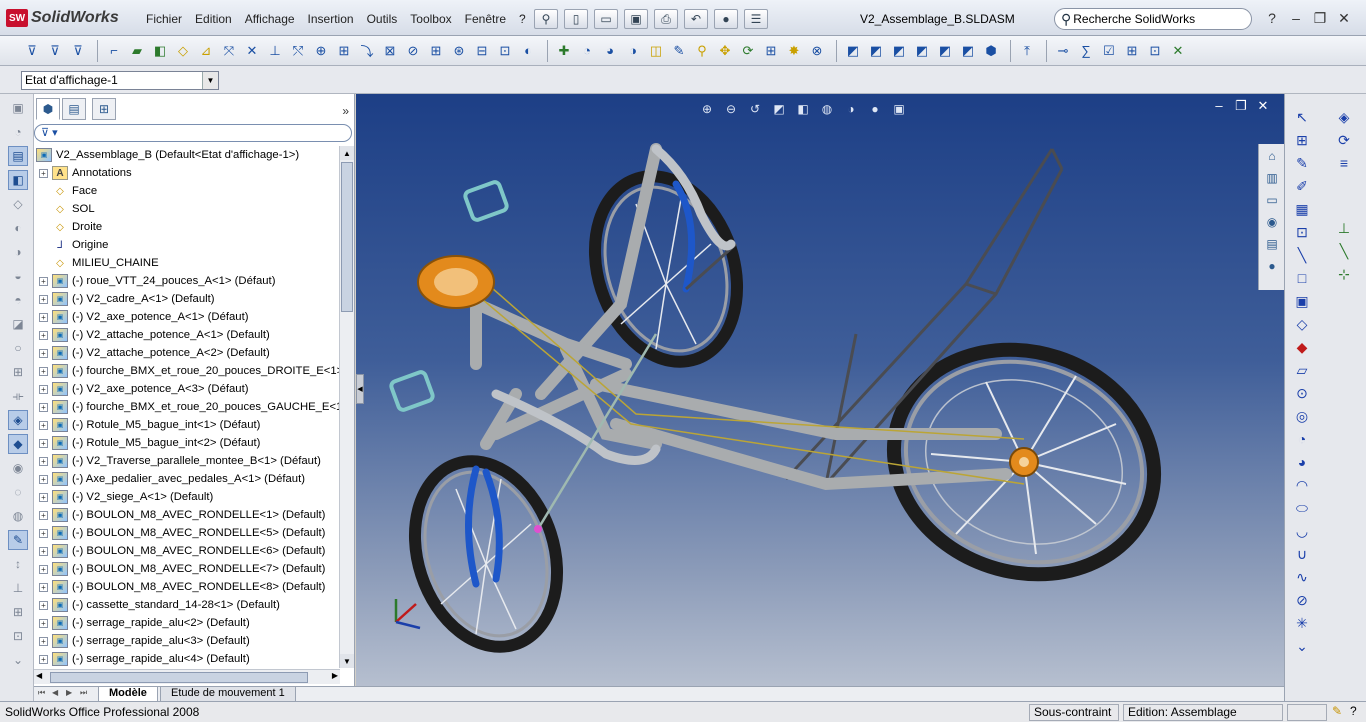 The width and height of the screenshot is (1366, 722). Describe the element at coordinates (187, 353) in the screenshot. I see `tree-item: + ▣ (-) V2_attache_potence_A<2> (Default)` at that location.